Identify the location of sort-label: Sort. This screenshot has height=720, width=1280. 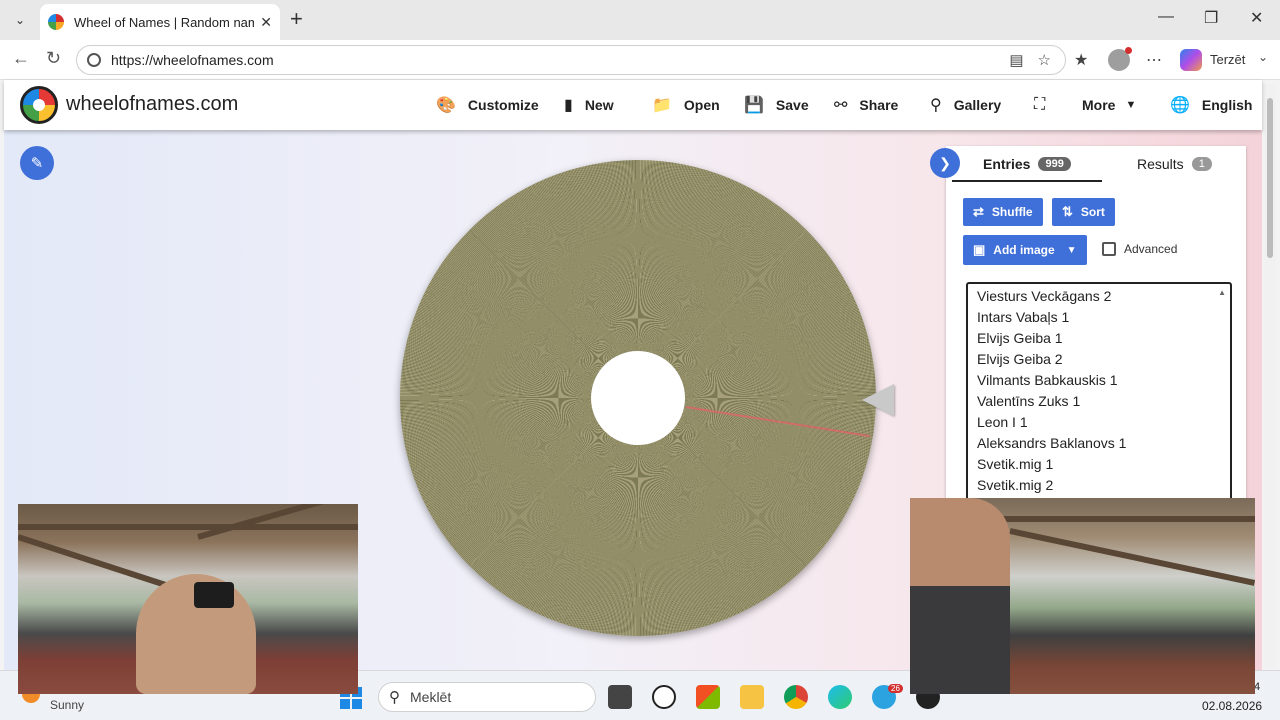
(1092, 212).